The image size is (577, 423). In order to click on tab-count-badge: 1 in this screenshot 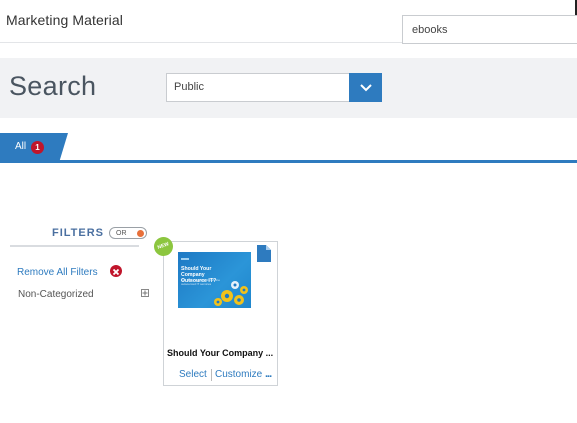, I will do `click(37, 147)`.